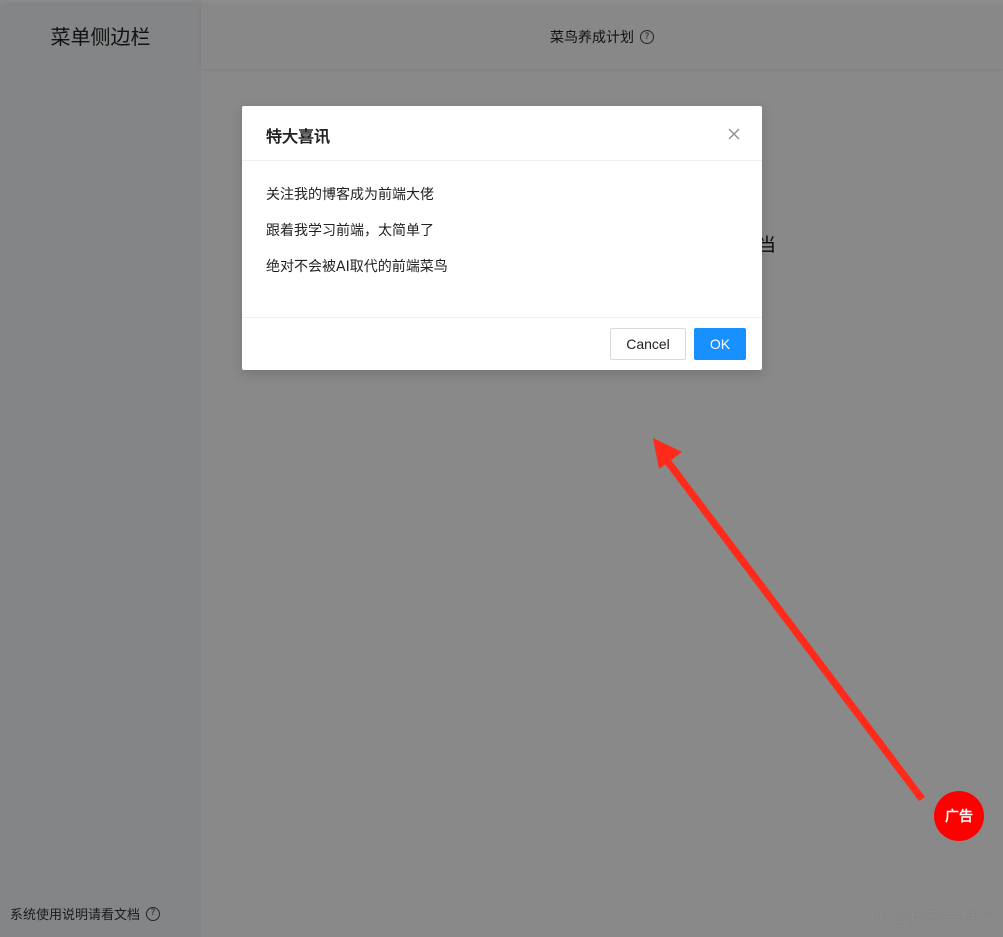 The height and width of the screenshot is (937, 1003). Describe the element at coordinates (648, 344) in the screenshot. I see `cancel-button: Cancel` at that location.